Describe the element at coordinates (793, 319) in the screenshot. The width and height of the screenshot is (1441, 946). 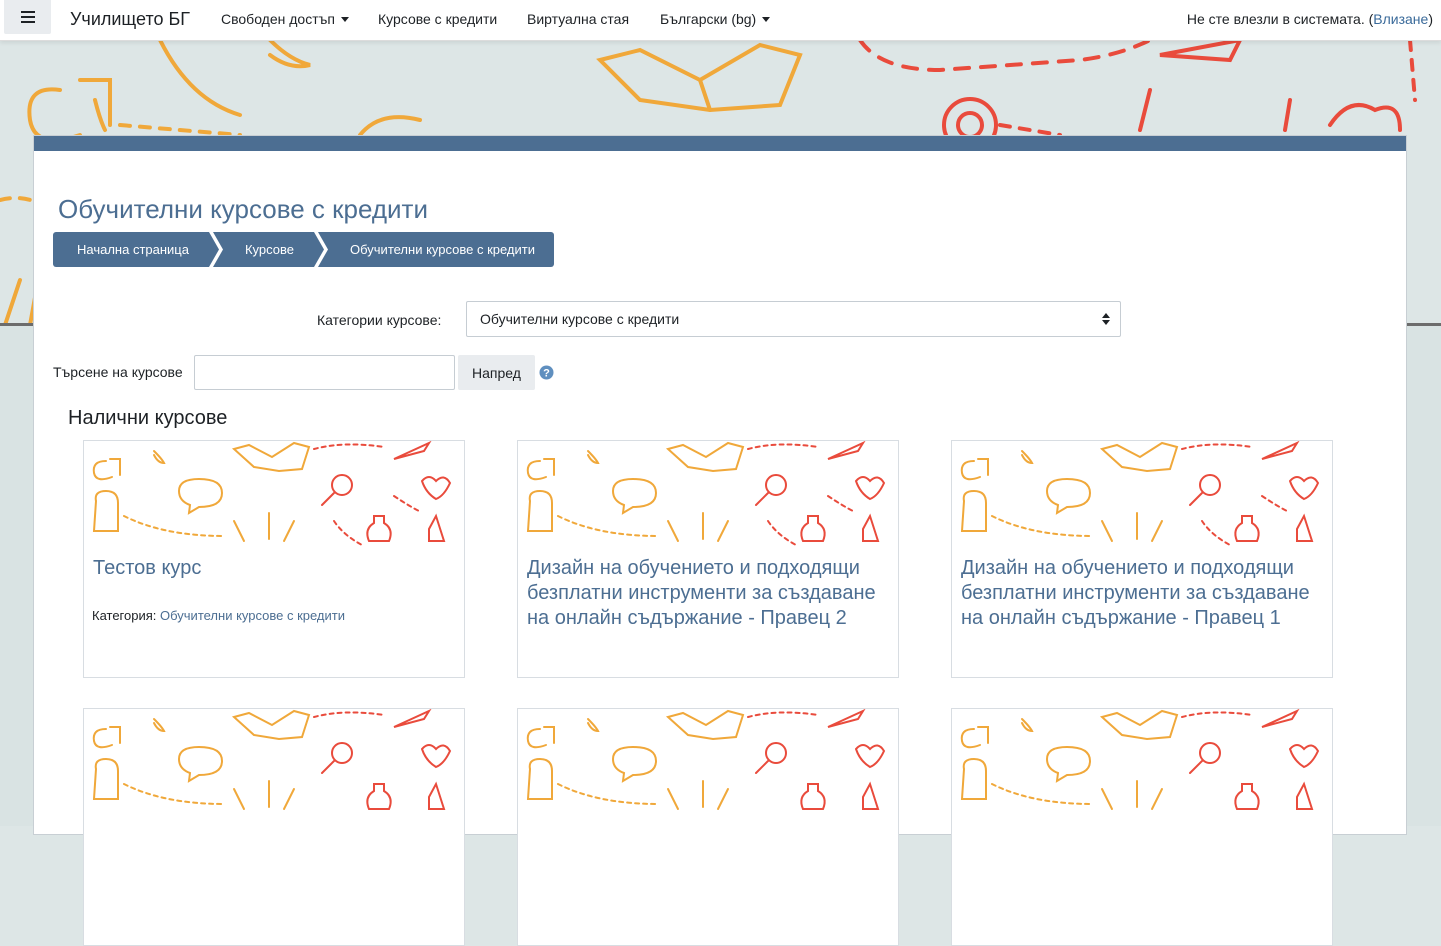
I see `category-select: Обучителни курсове с кредити` at that location.